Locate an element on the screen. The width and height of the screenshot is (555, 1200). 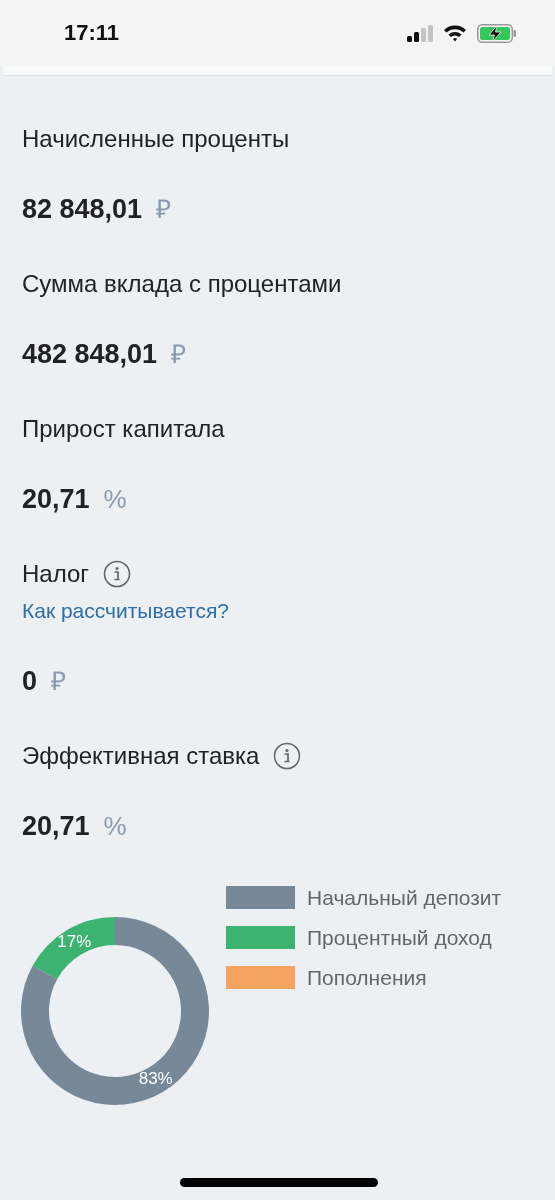
result-value: 82 848,01 is located at coordinates (82, 209).